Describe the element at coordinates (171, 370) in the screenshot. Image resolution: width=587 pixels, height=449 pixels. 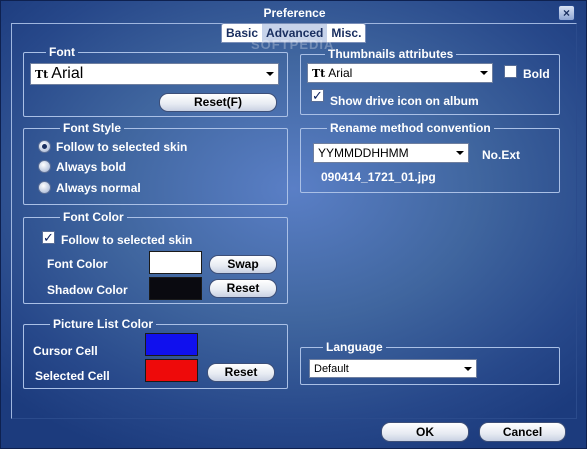
I see `selected-cell-swatch` at that location.